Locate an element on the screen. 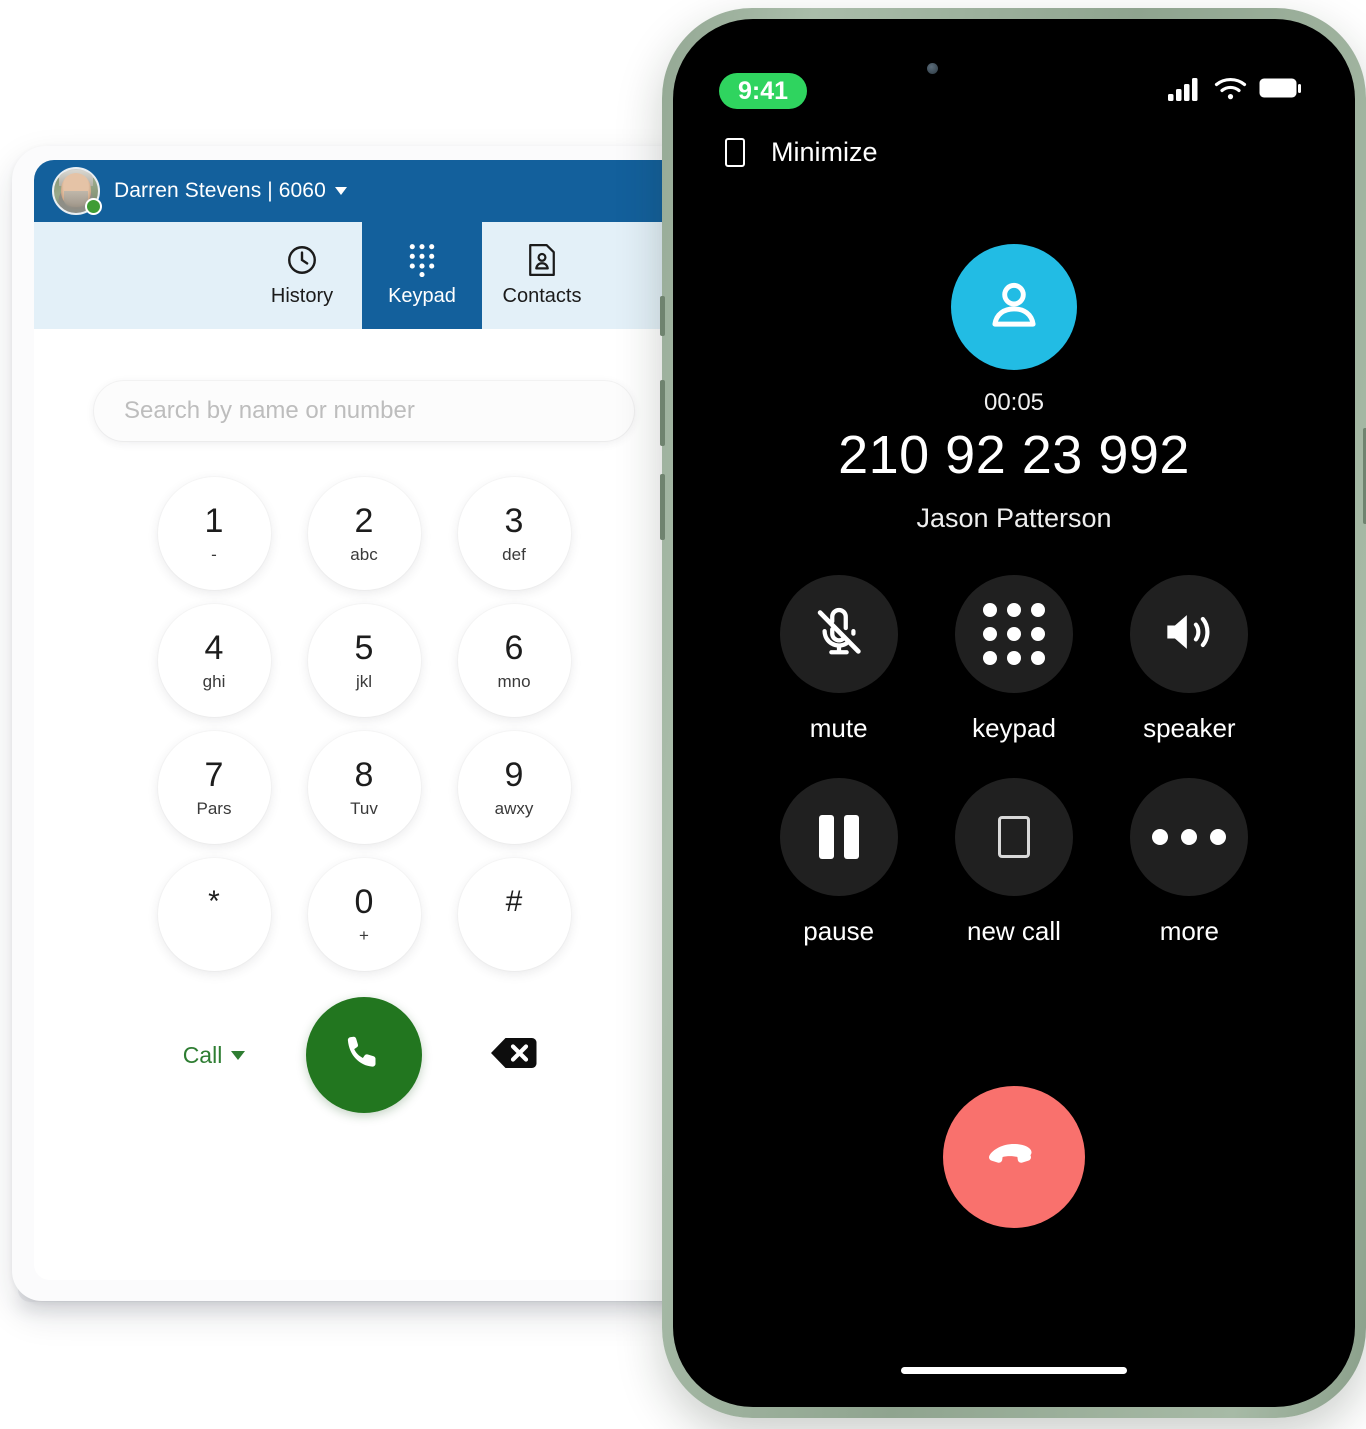 The width and height of the screenshot is (1366, 1429). key-digit: 7 is located at coordinates (214, 775).